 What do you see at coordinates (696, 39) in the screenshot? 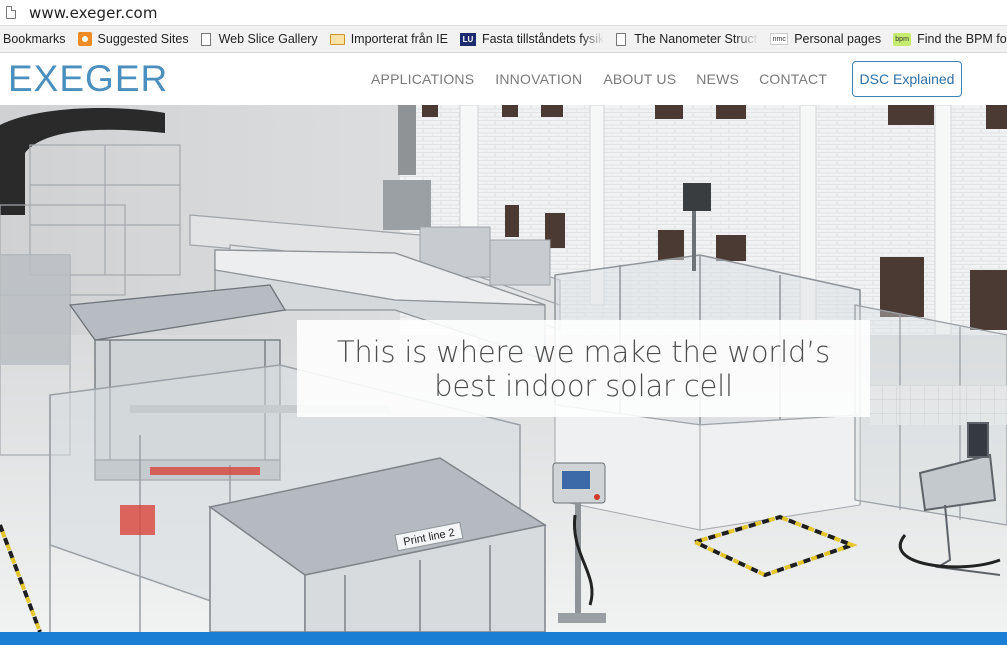
I see `bookmark-label: The Nanometer Structure` at bounding box center [696, 39].